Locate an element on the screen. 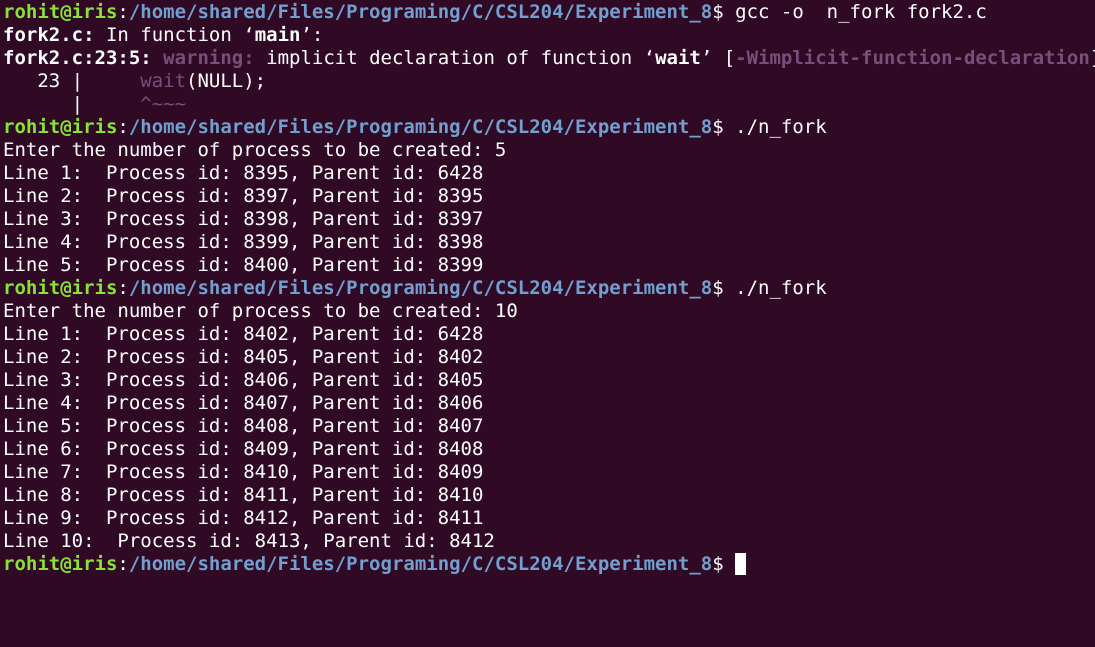 The width and height of the screenshot is (1095, 647). compiler-bracket-close: ] is located at coordinates (1092, 58).